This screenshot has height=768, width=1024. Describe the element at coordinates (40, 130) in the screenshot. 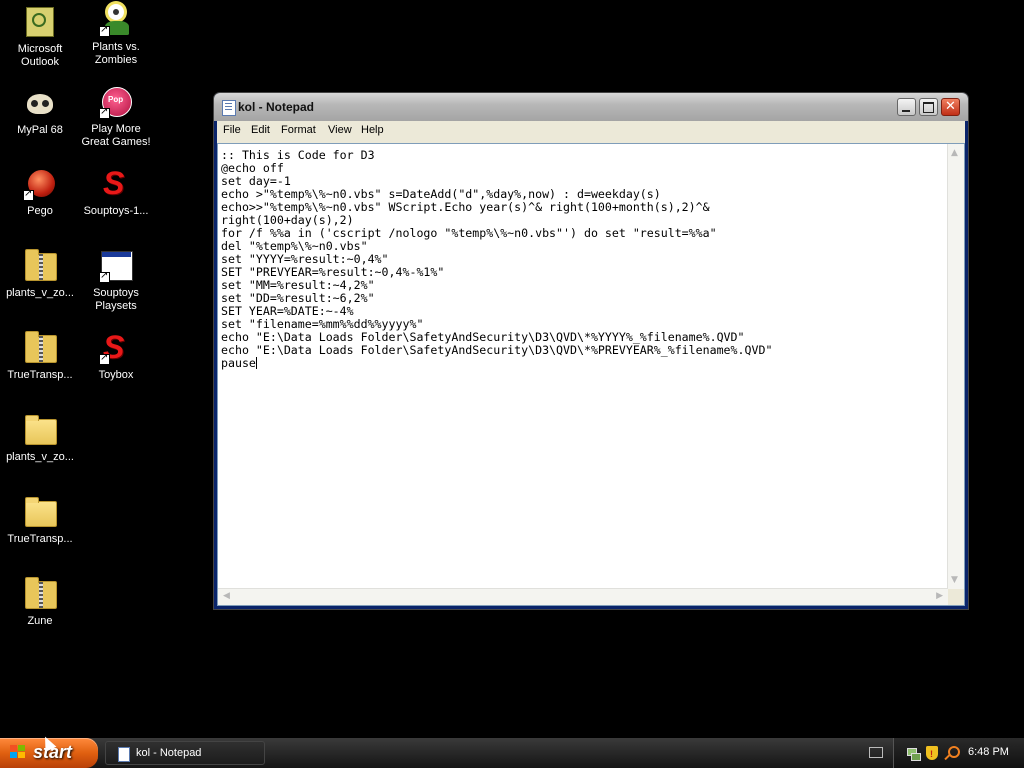

I see `desktop-icon-label: MyPal 68` at that location.